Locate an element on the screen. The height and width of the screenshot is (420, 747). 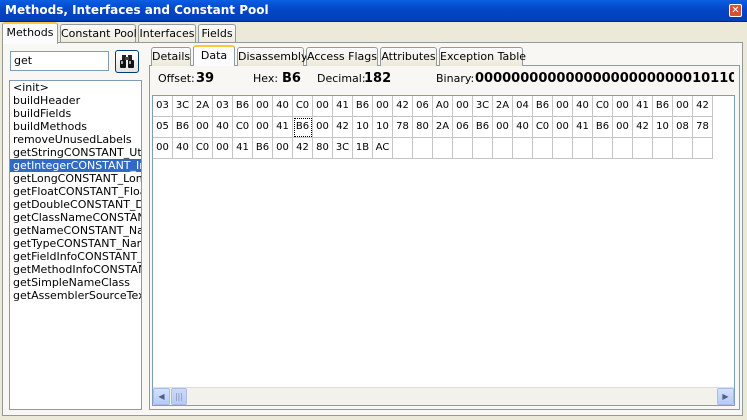
method-list-item: buildHeader is located at coordinates (75, 100).